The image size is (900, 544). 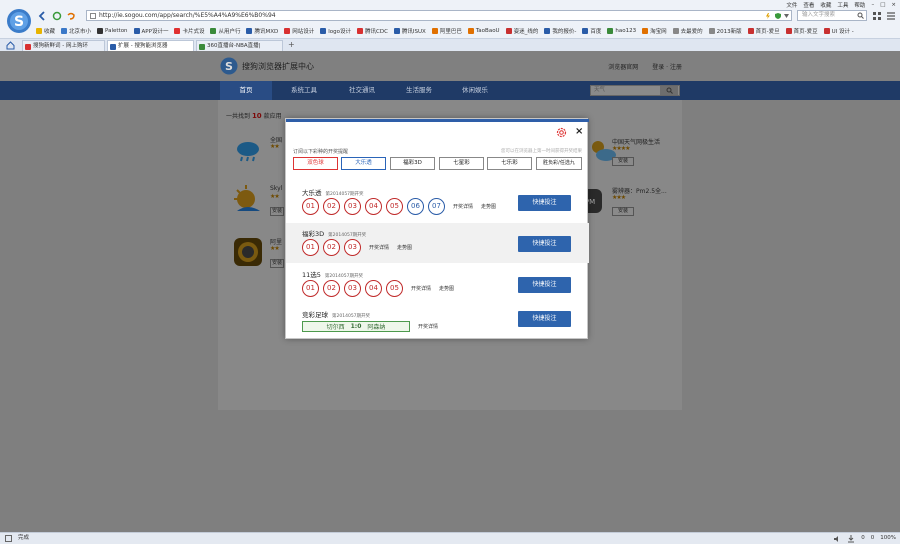 What do you see at coordinates (750, 31) in the screenshot?
I see `bookmark-favicon-icon` at bounding box center [750, 31].